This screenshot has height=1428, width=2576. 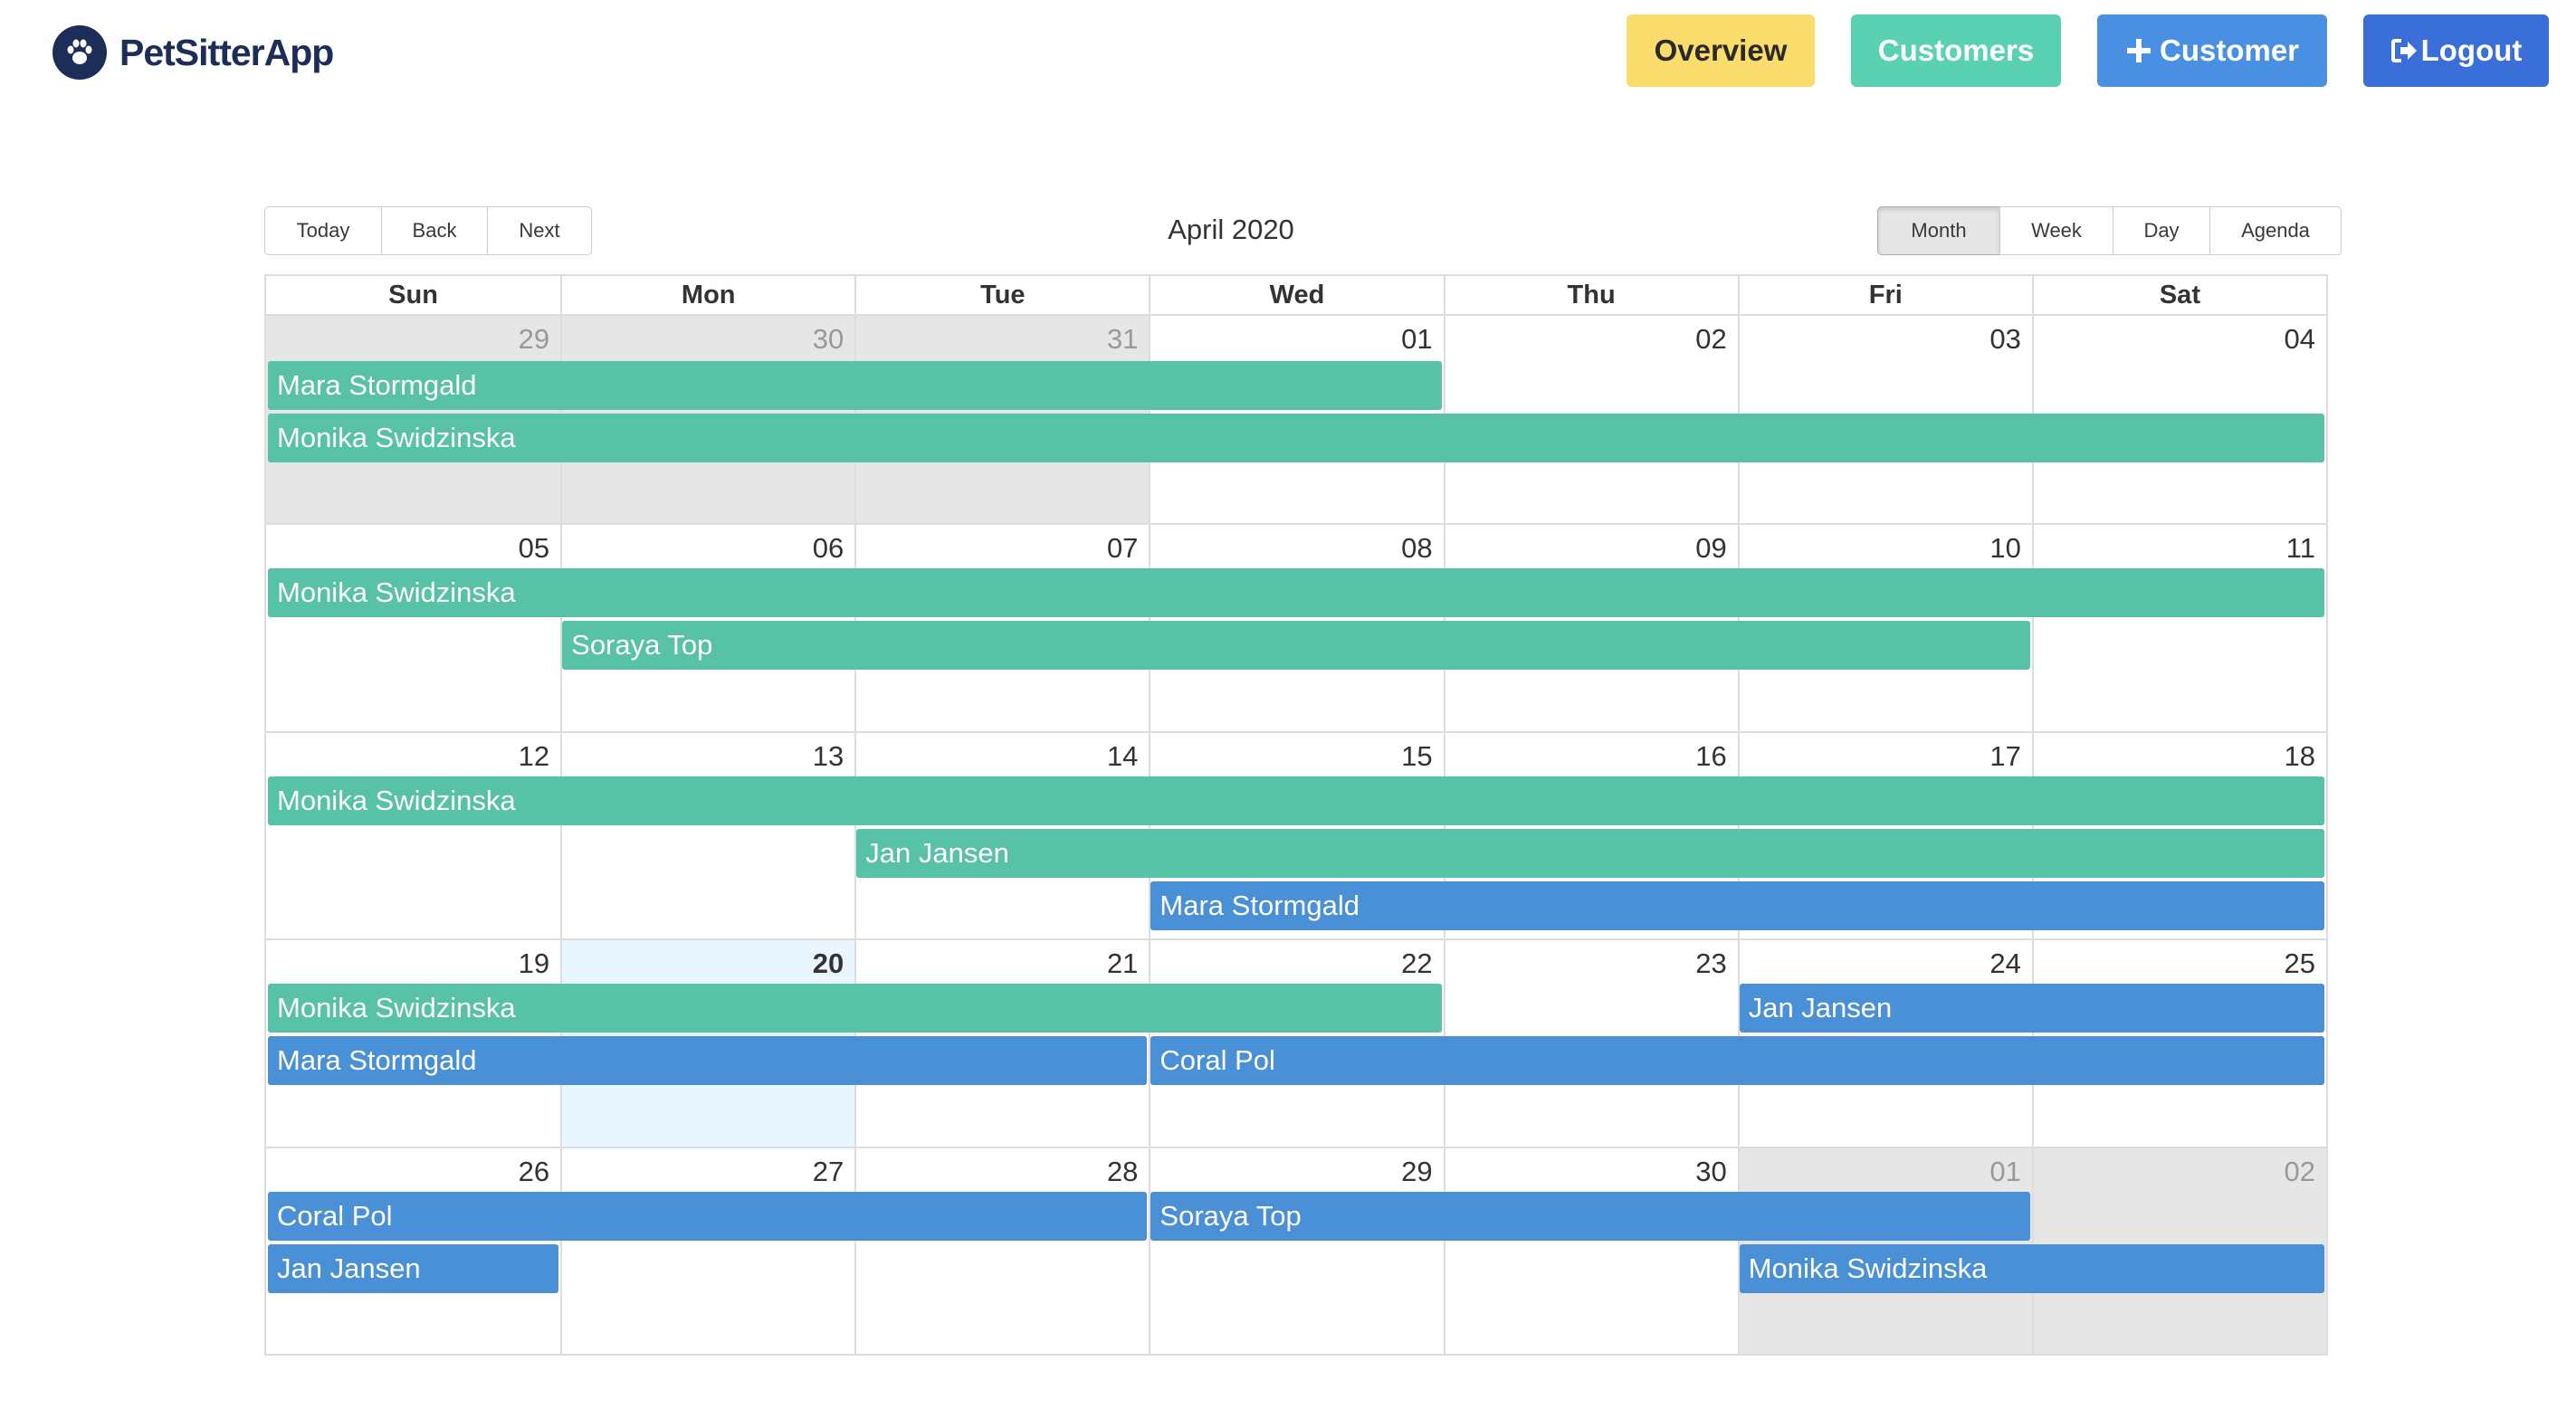 What do you see at coordinates (2300, 548) in the screenshot?
I see `day-number: 11` at bounding box center [2300, 548].